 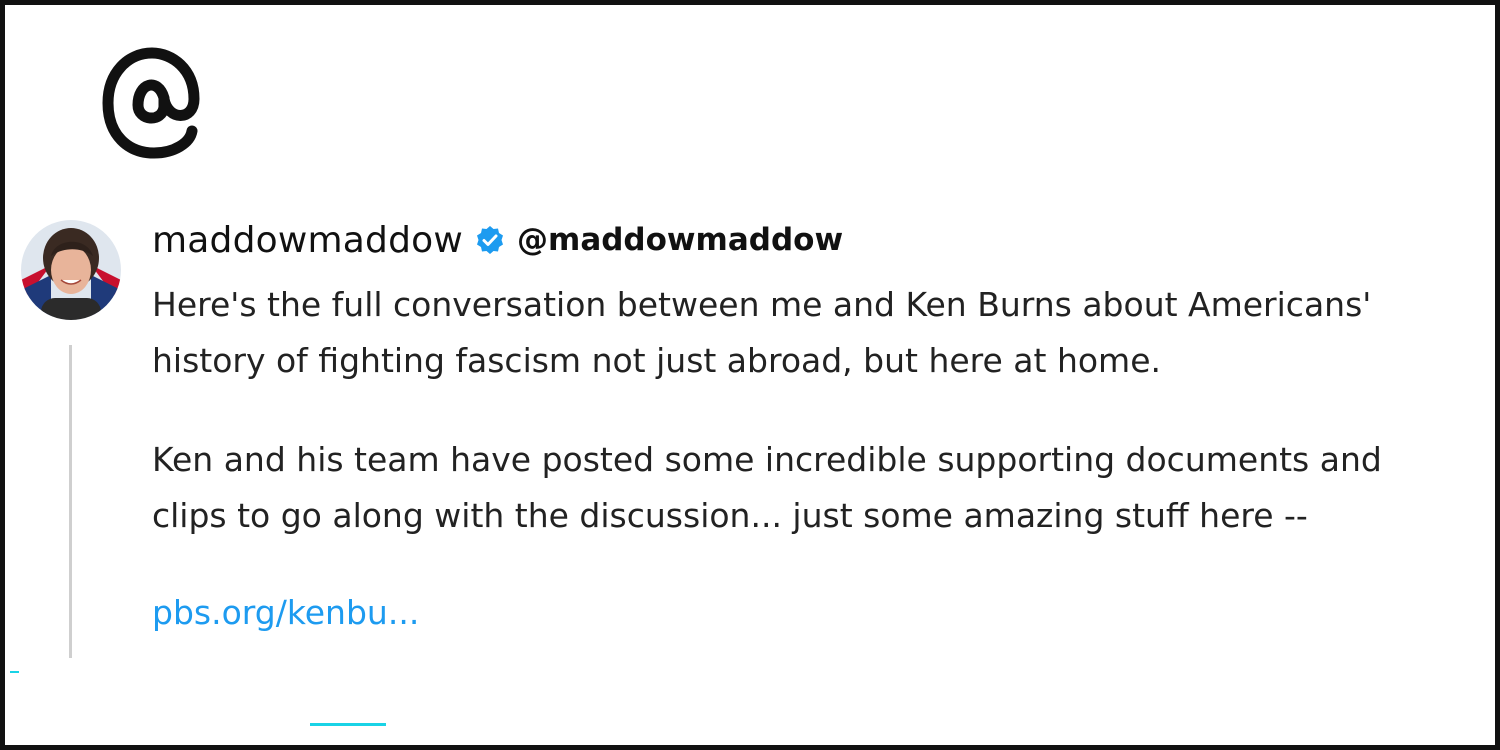 What do you see at coordinates (680, 240) in the screenshot?
I see `user-handle: @maddowmaddow` at bounding box center [680, 240].